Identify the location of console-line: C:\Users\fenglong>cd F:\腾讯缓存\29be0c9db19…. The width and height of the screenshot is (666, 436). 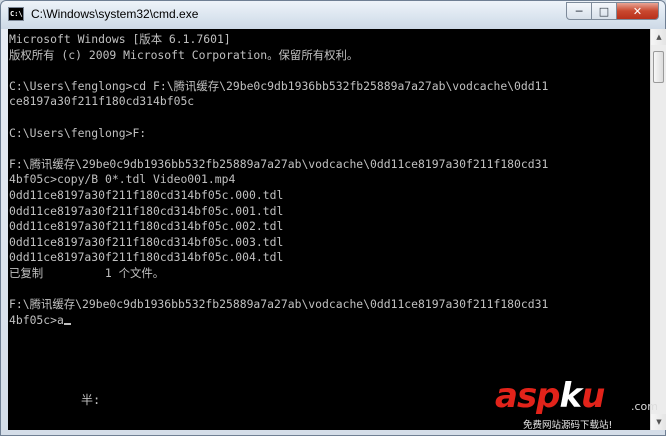
(279, 85).